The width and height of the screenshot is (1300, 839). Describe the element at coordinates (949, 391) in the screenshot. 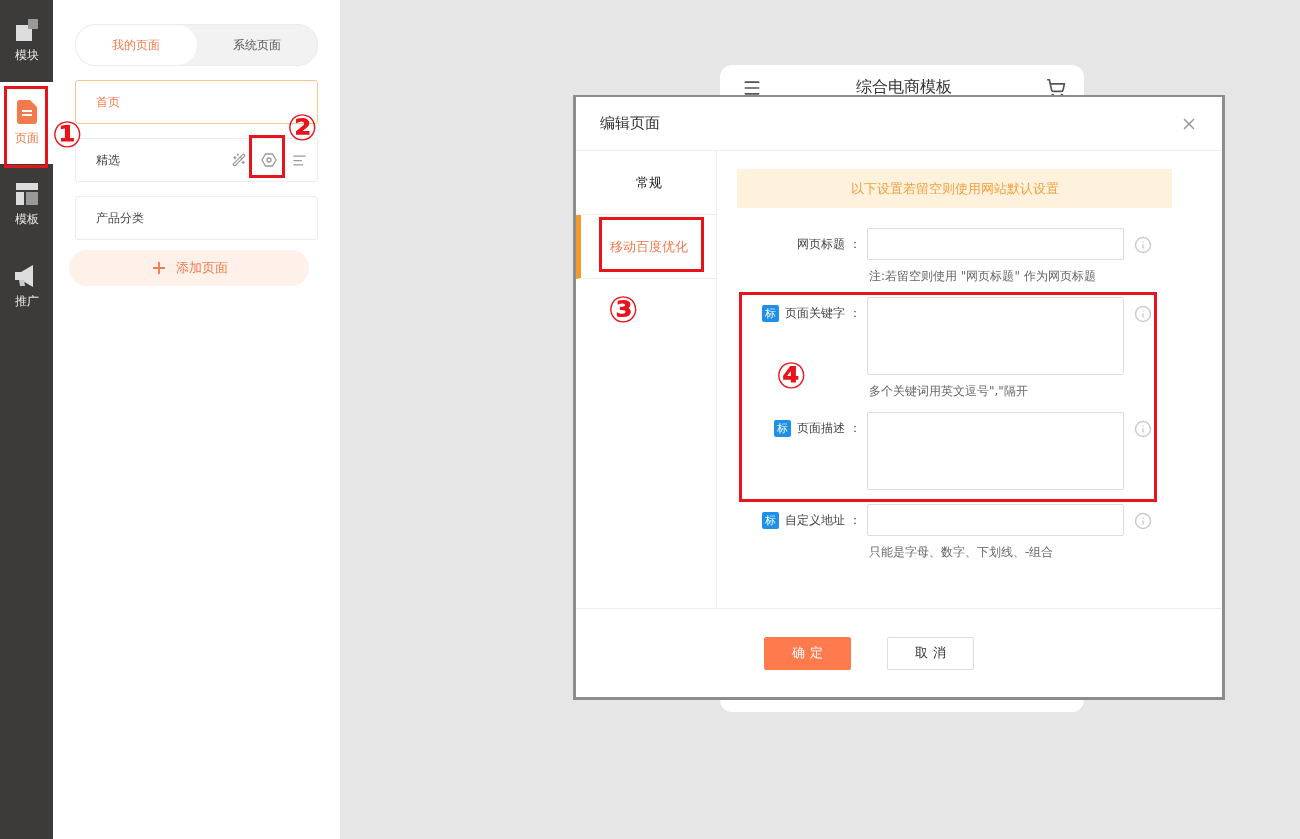

I see `field-note: 多个关键词用英文逗号","隔开` at that location.